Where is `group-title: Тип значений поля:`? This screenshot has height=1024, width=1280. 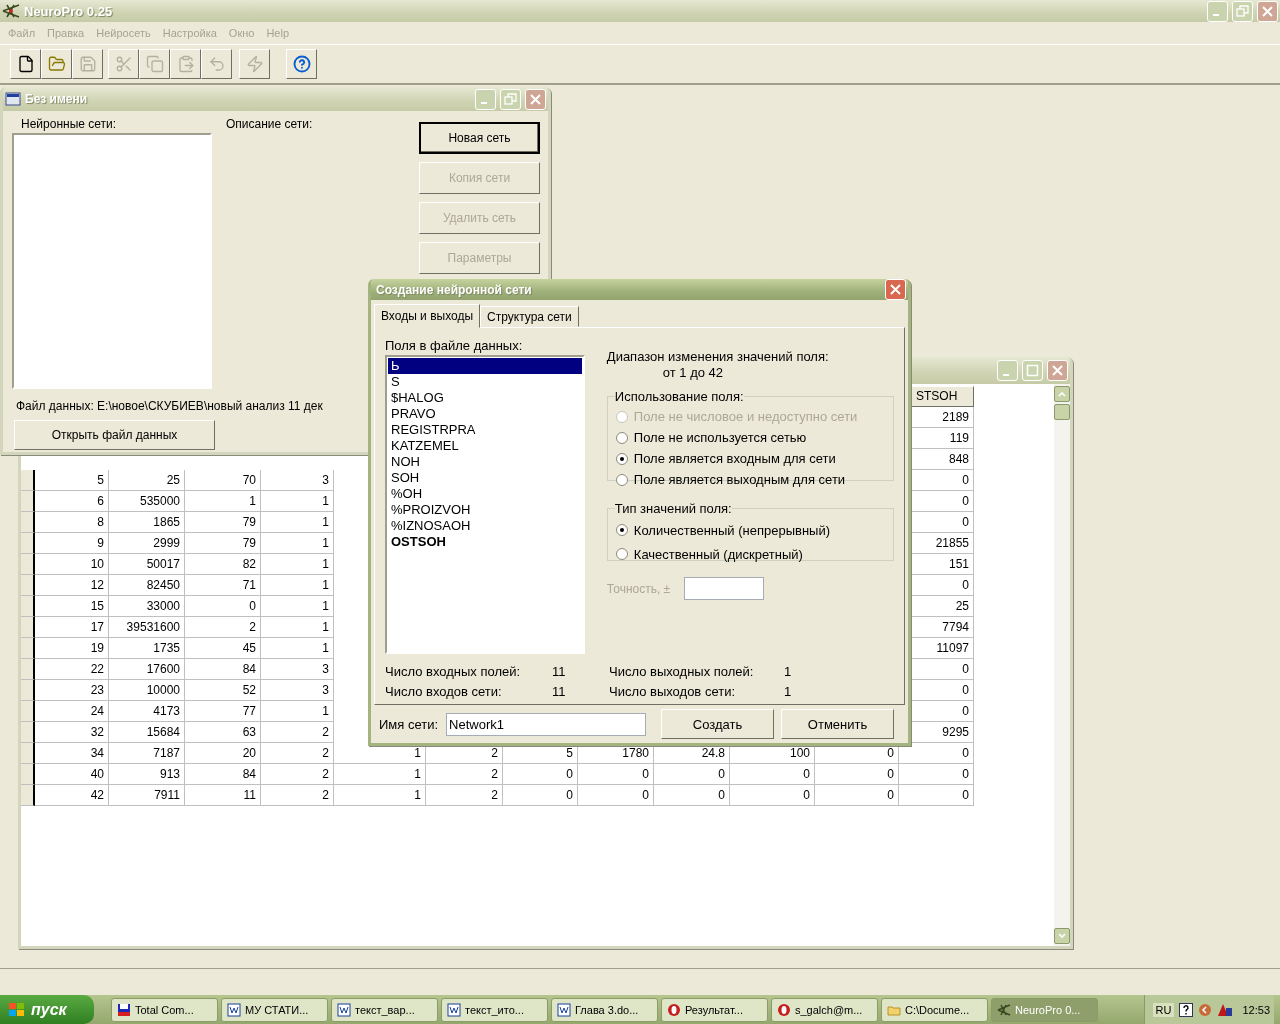 group-title: Тип значений поля: is located at coordinates (673, 508).